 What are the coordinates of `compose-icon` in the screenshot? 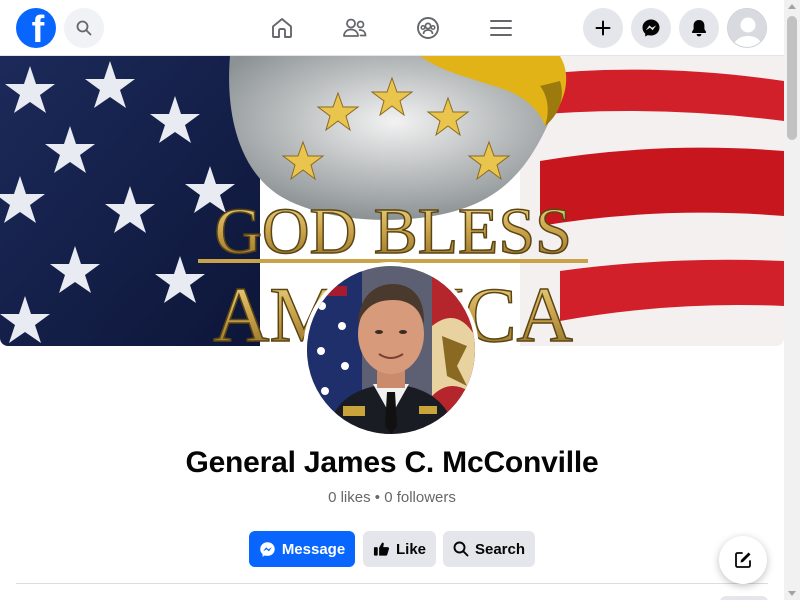 It's located at (743, 560).